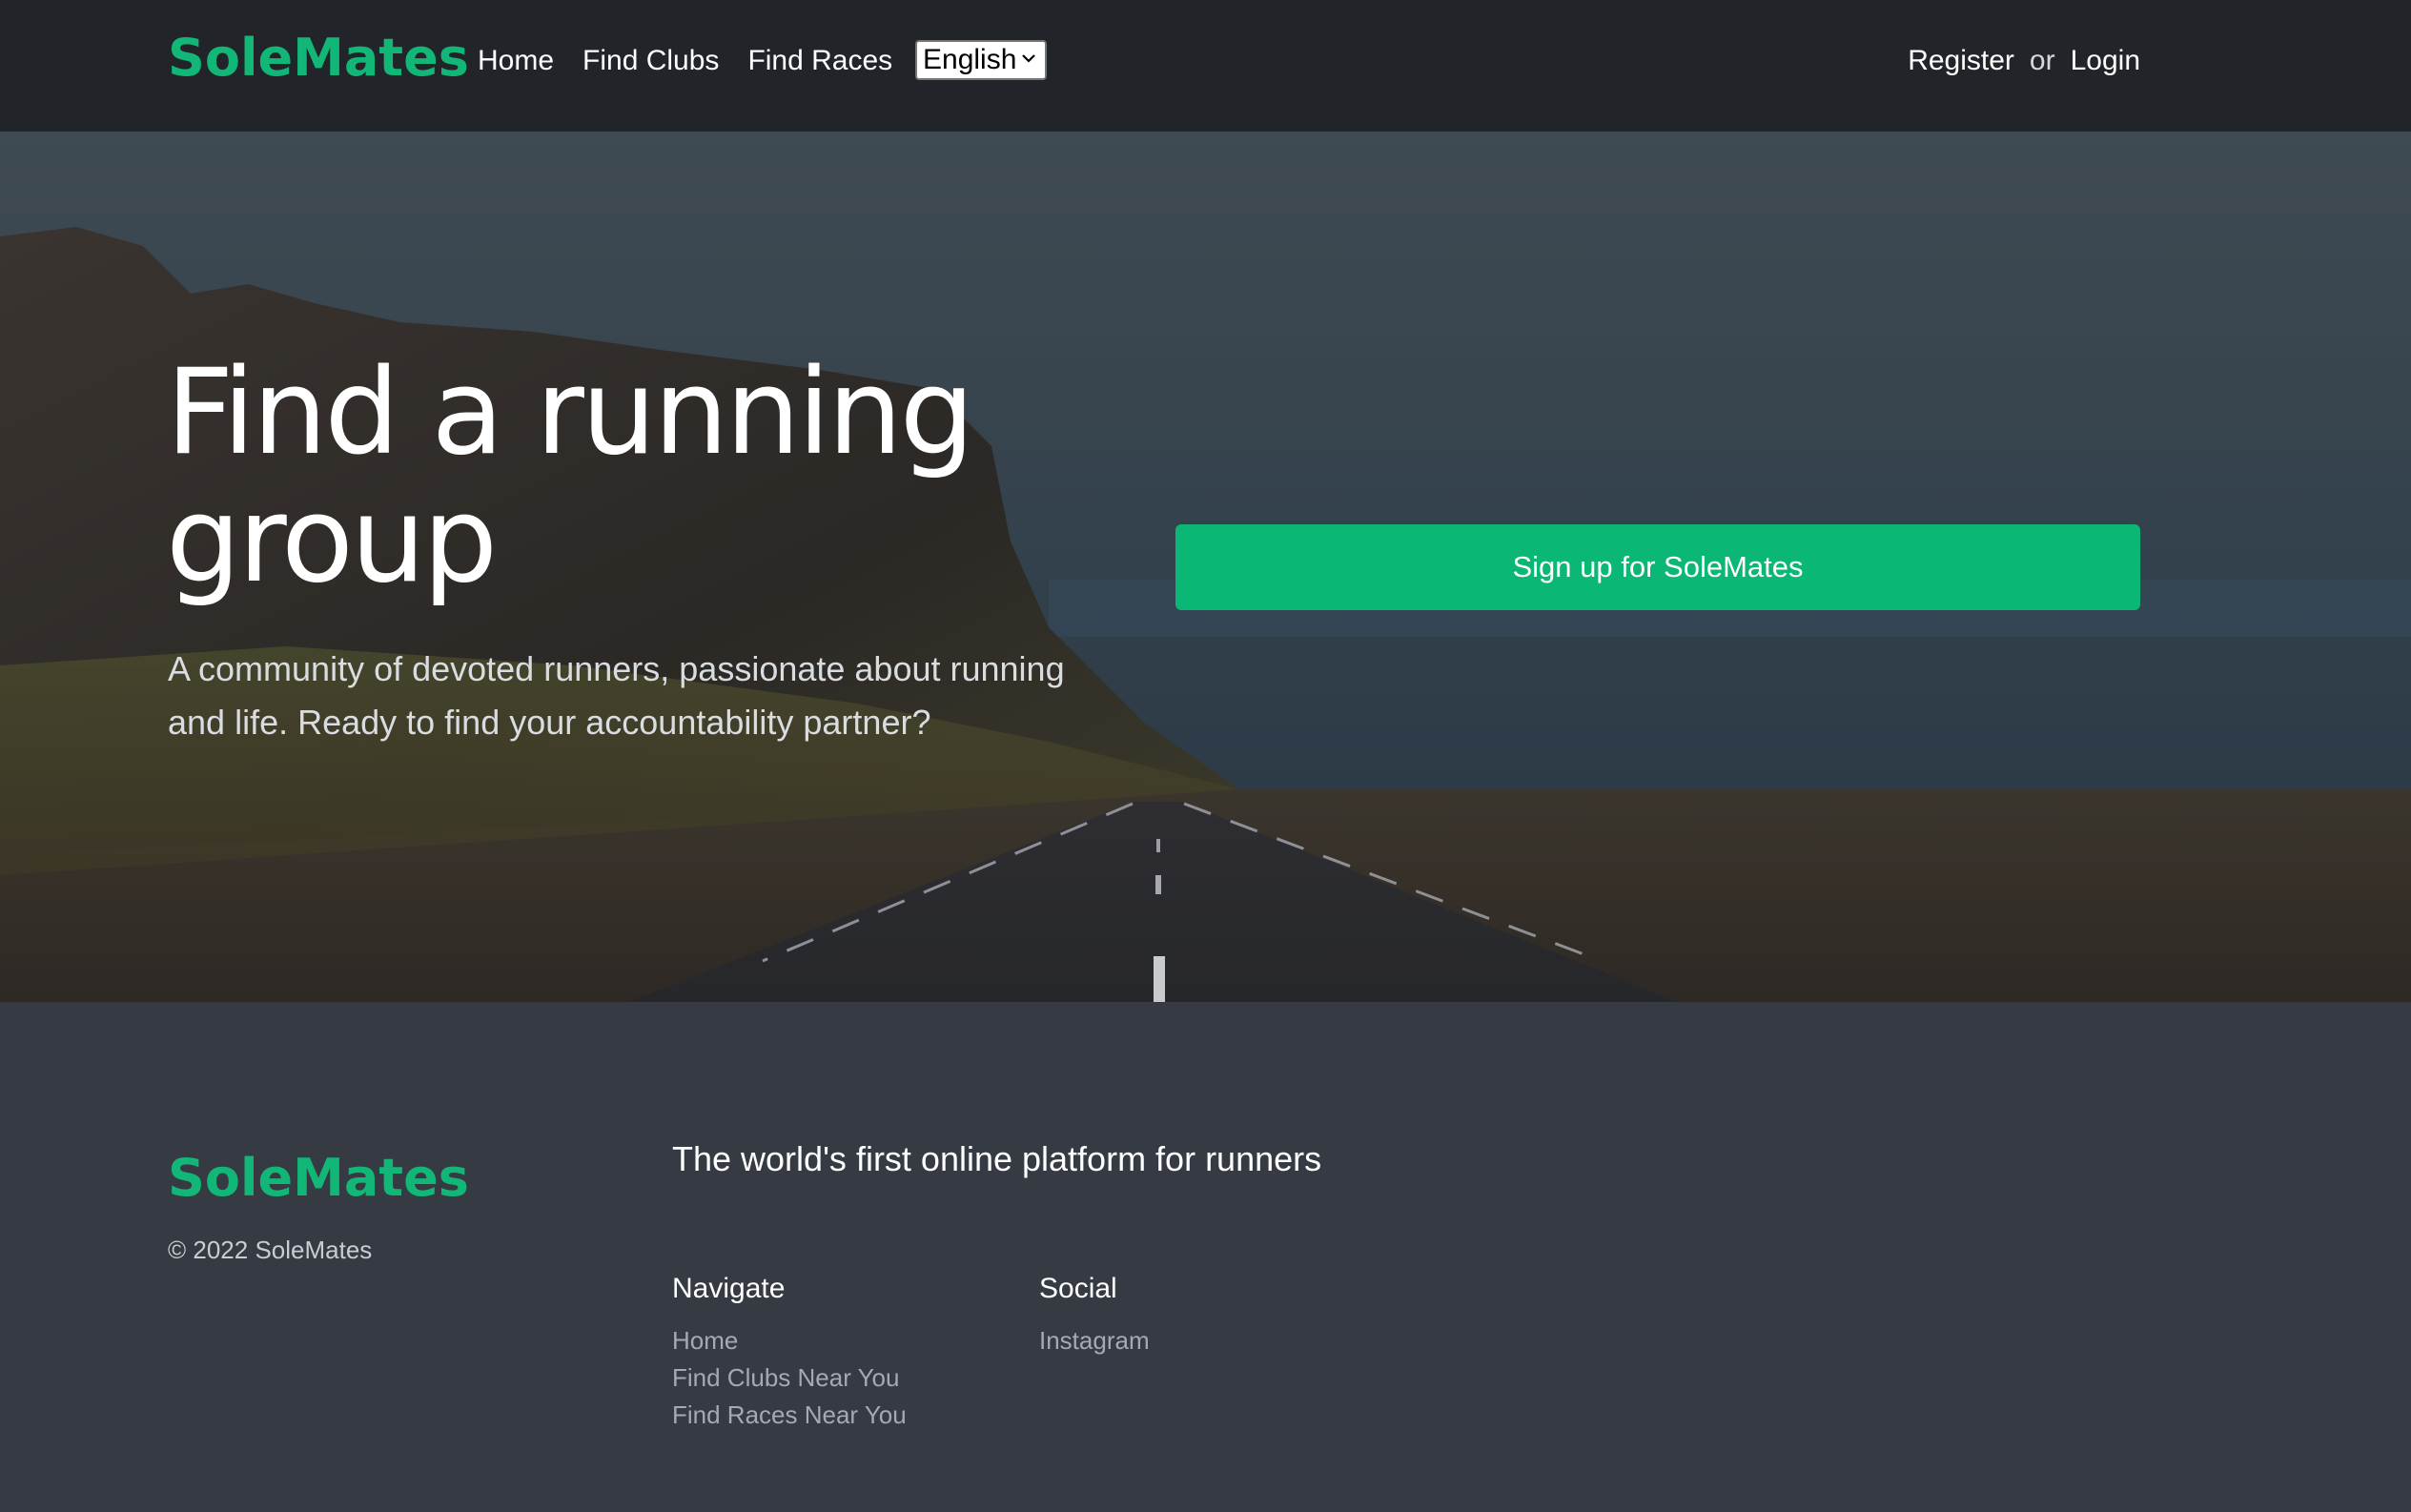 The height and width of the screenshot is (1512, 2411). I want to click on auth-links: Register or Login, so click(2024, 61).